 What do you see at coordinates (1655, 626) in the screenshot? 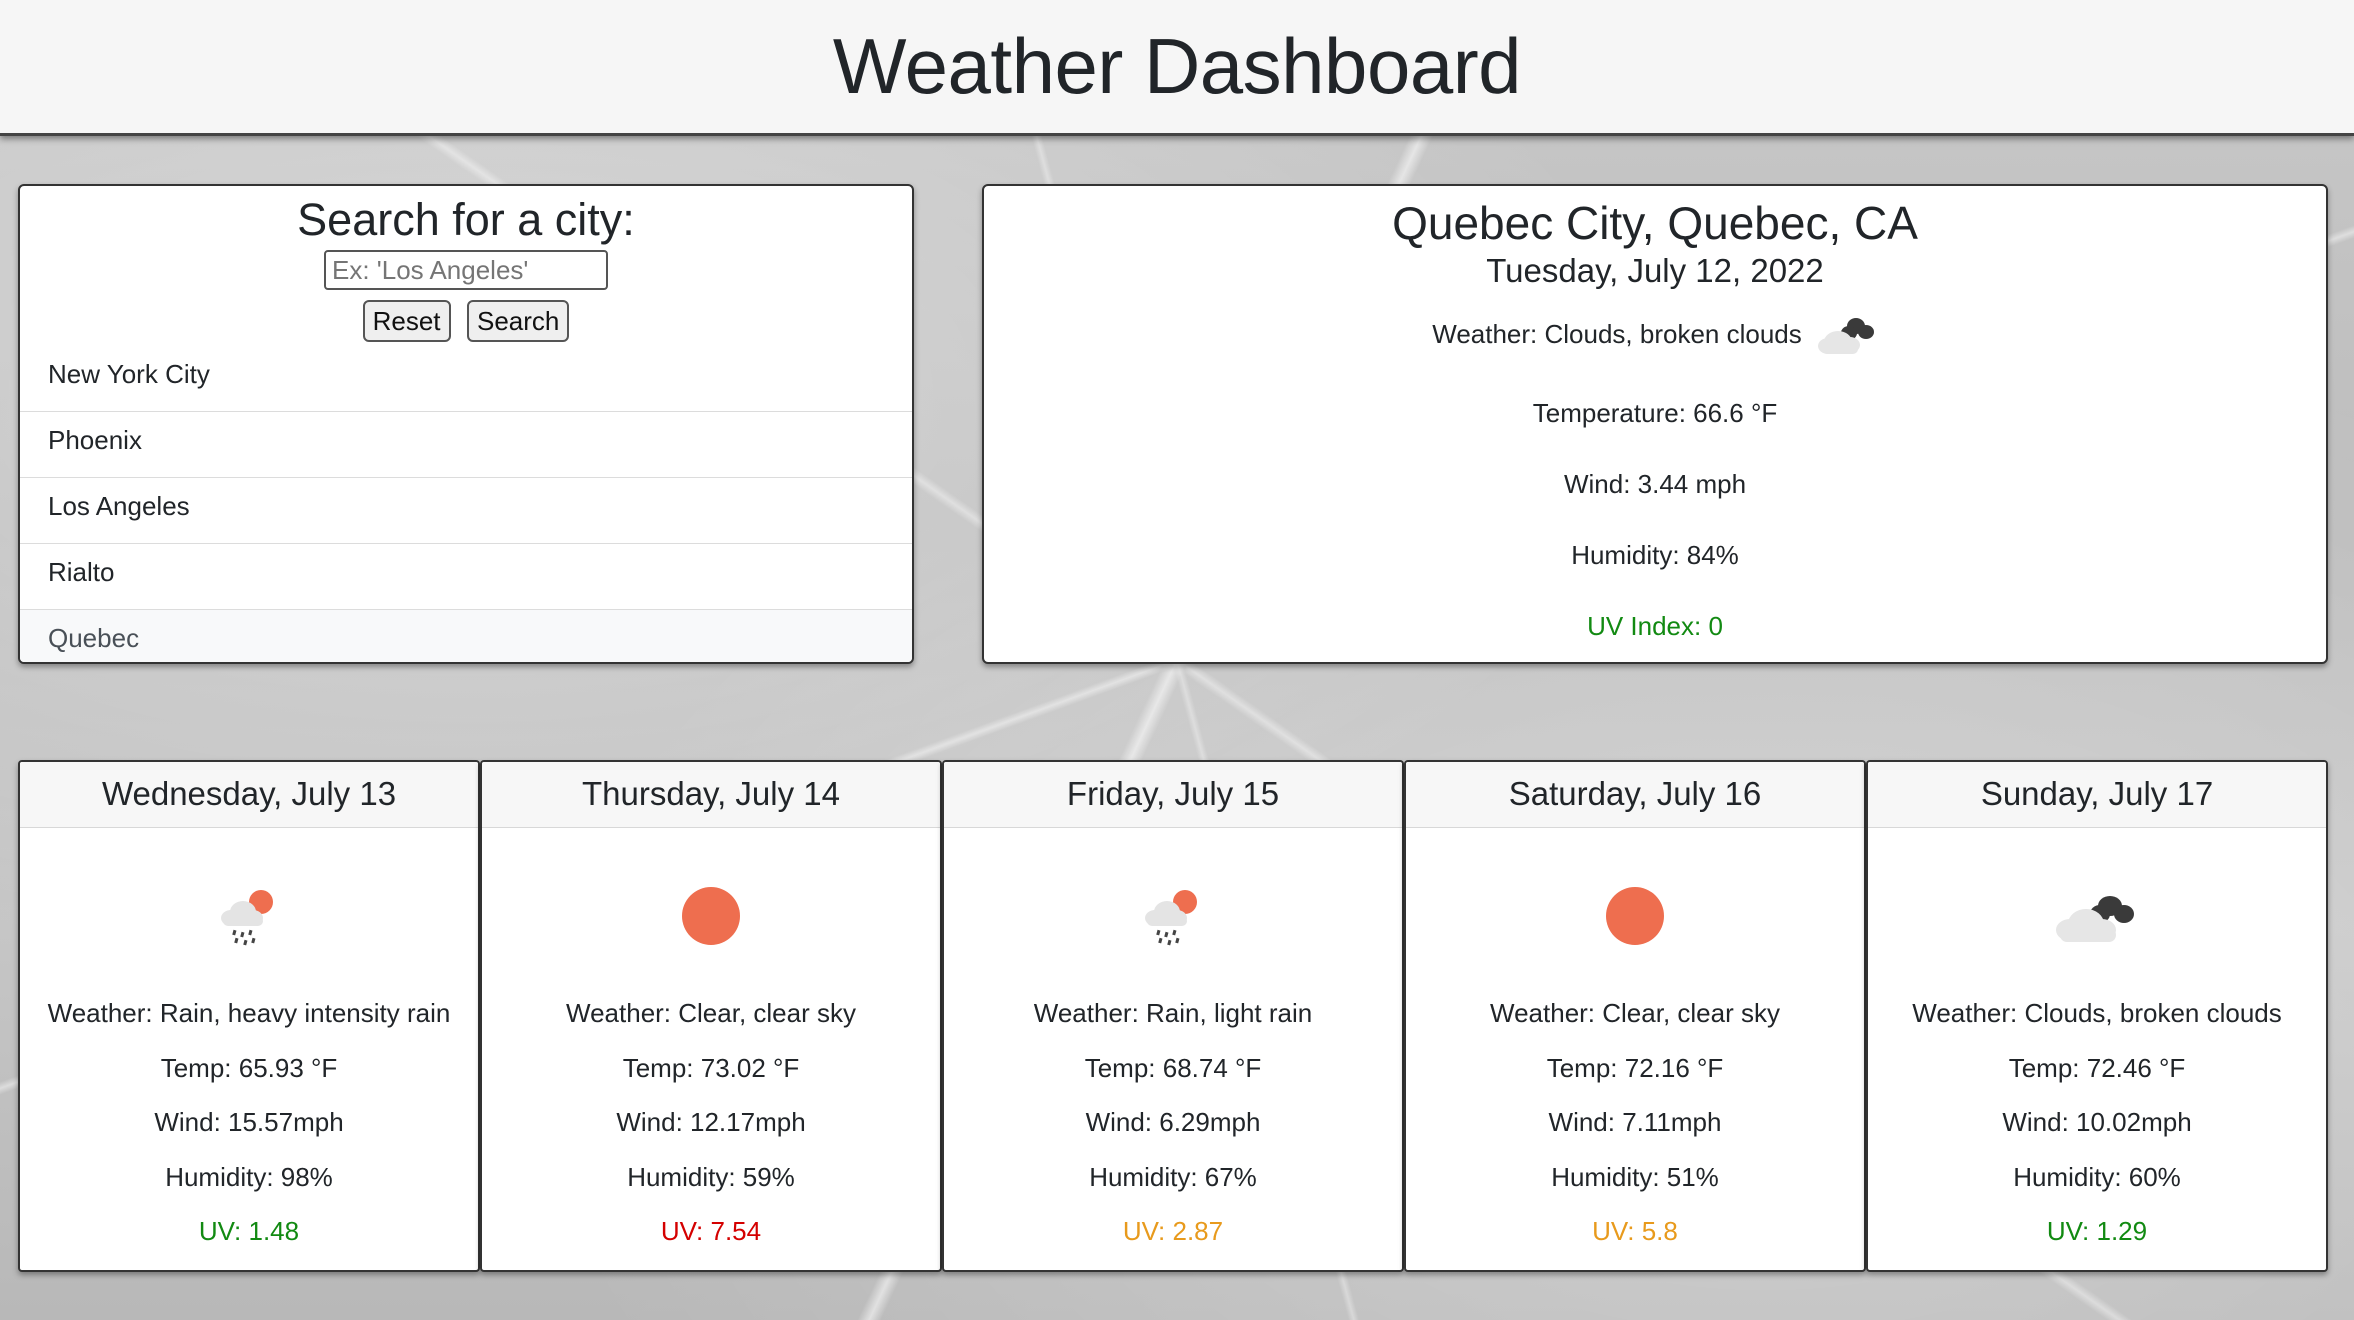
I see `current-uv-index: UV Index: 0` at bounding box center [1655, 626].